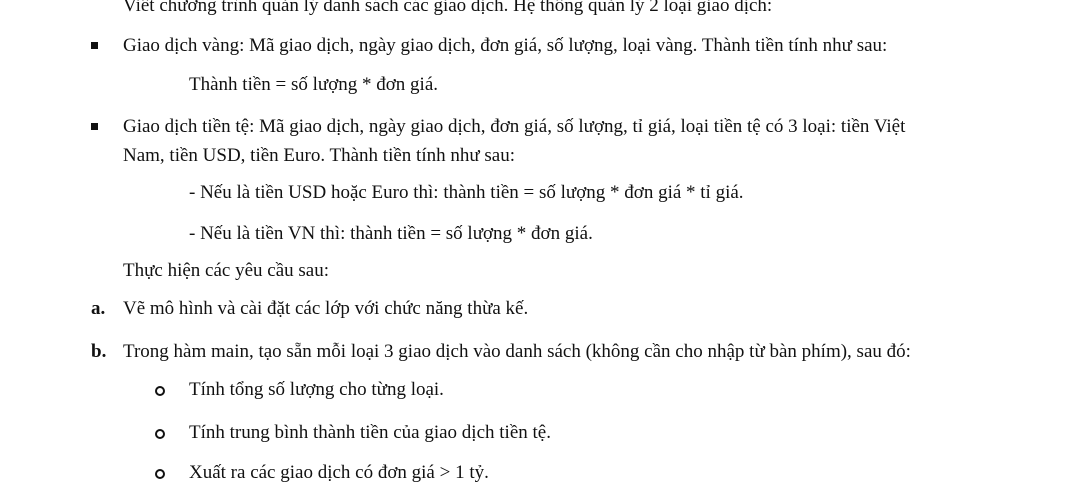 Image resolution: width=1092 pixels, height=493 pixels. Describe the element at coordinates (99, 351) in the screenshot. I see `list-marker-b: b.` at that location.